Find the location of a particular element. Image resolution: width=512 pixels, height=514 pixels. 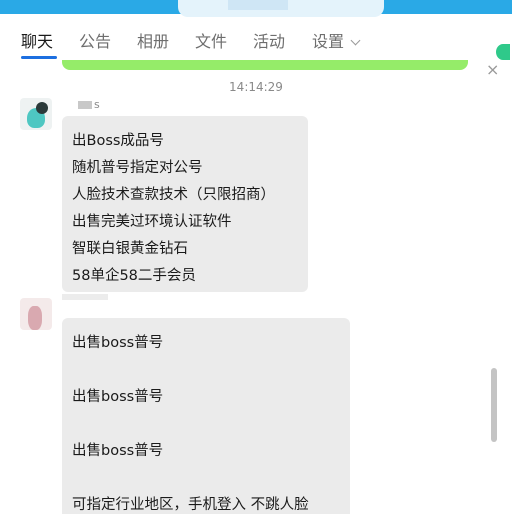

message-line: 随机普号指定对公号 is located at coordinates (137, 168).